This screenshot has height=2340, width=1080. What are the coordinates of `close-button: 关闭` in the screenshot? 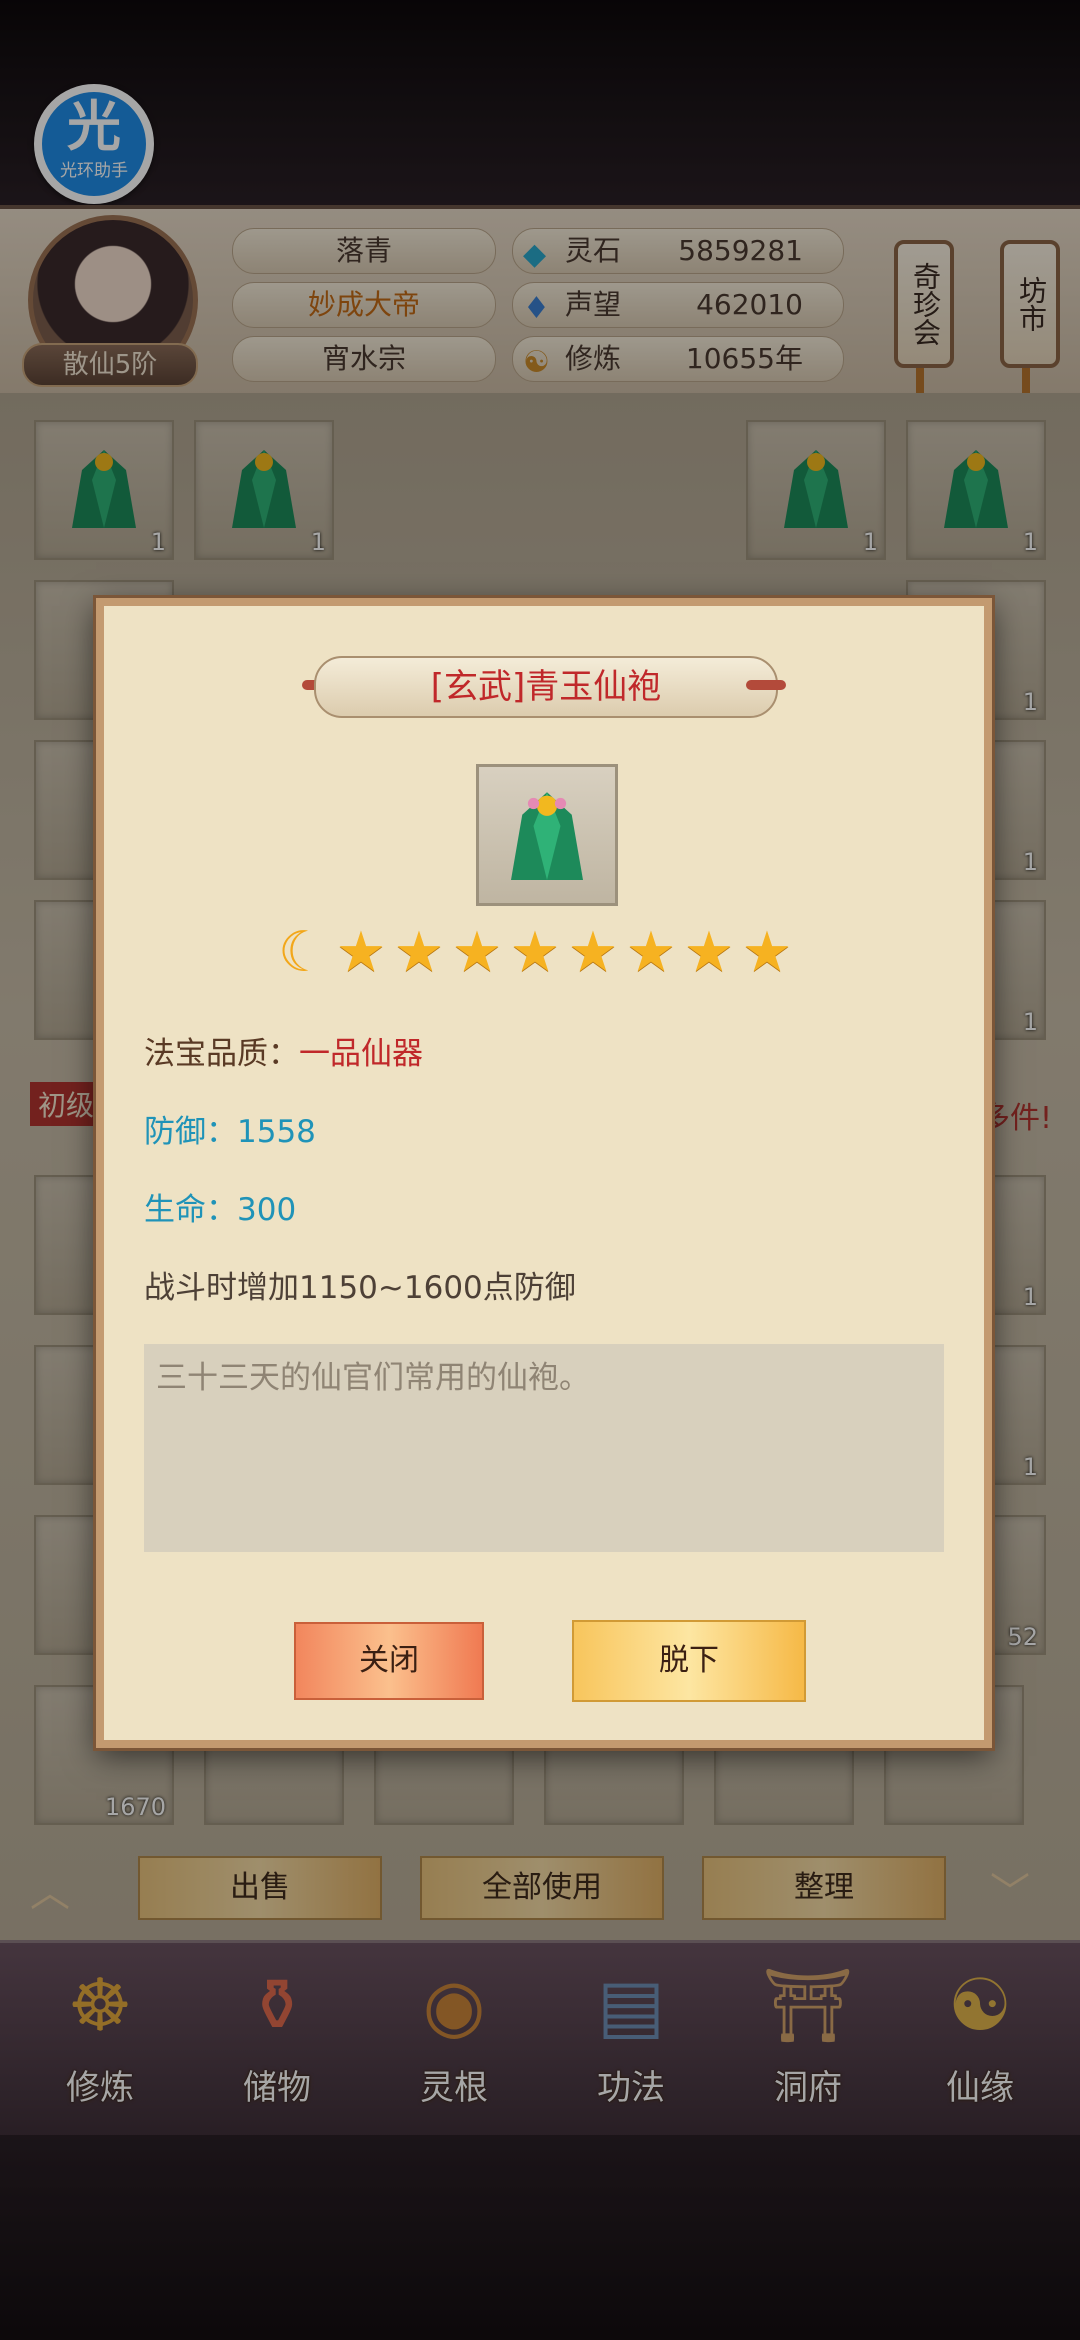 It's located at (389, 1661).